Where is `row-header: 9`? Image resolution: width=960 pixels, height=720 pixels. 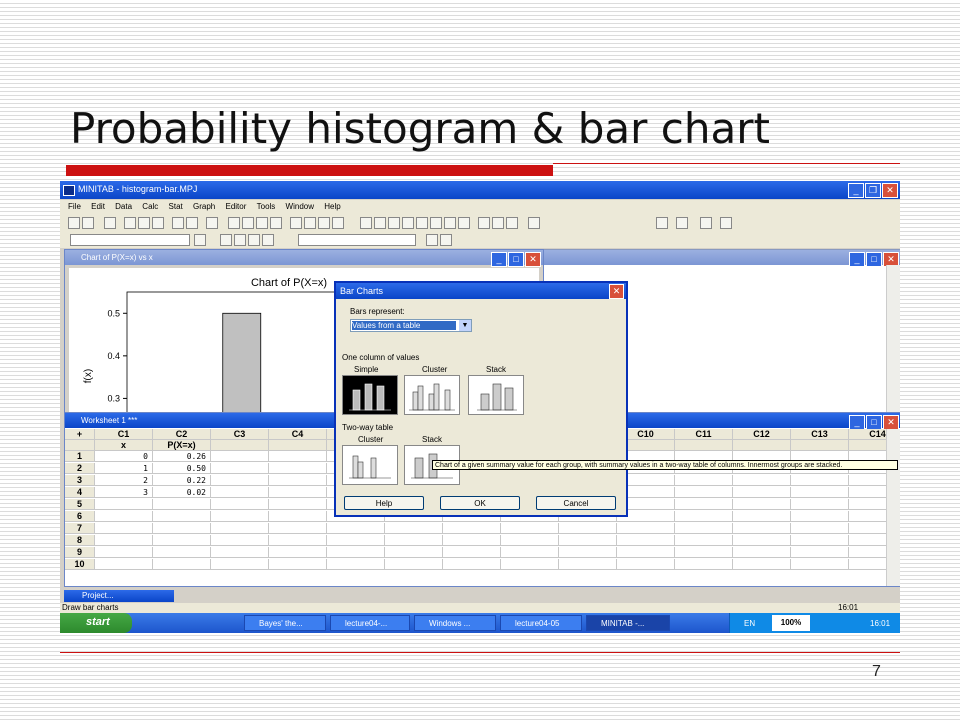
row-header: 9 is located at coordinates (80, 552).